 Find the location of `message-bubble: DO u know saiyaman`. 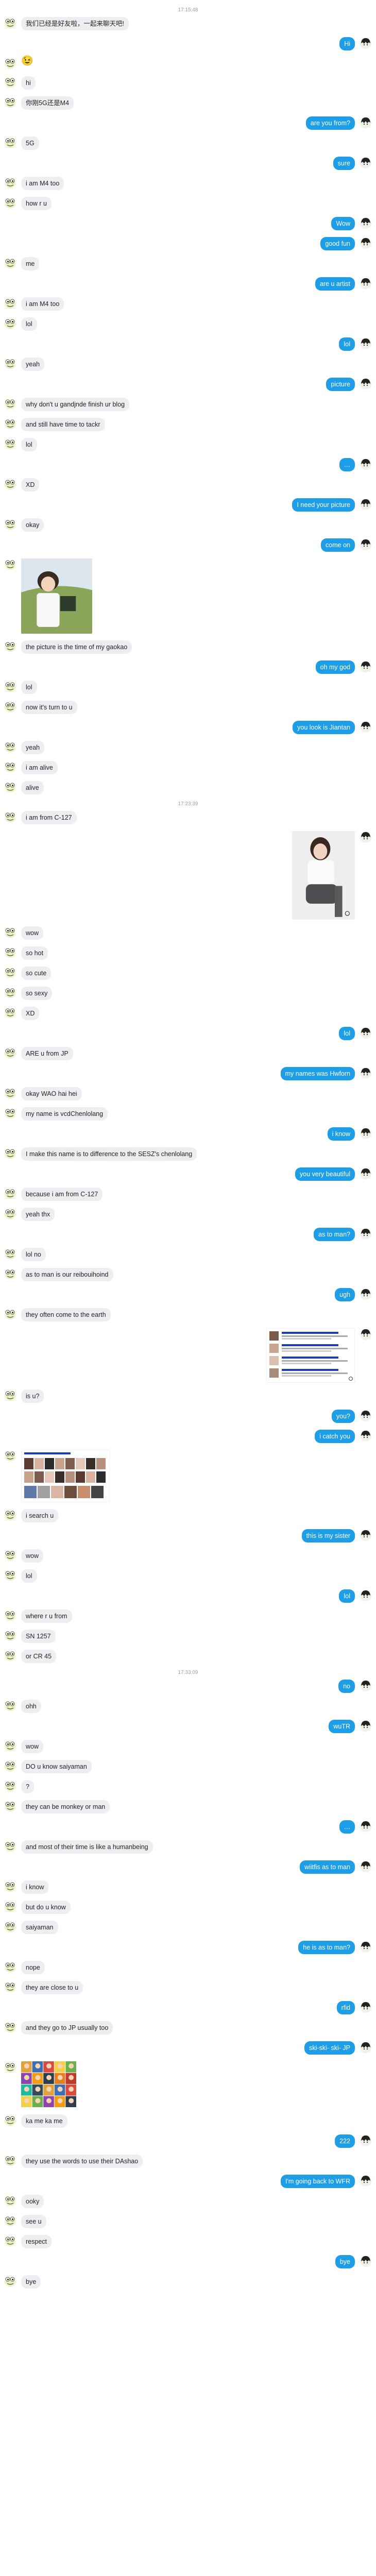

message-bubble: DO u know saiyaman is located at coordinates (56, 1766).